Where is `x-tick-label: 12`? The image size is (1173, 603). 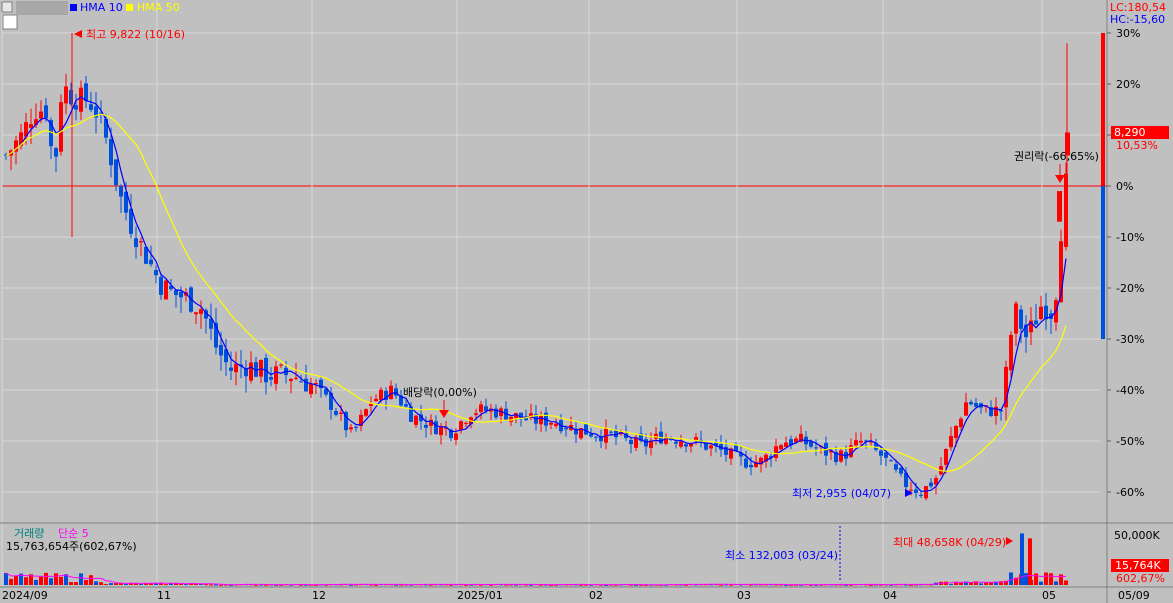
x-tick-label: 12 is located at coordinates (319, 595).